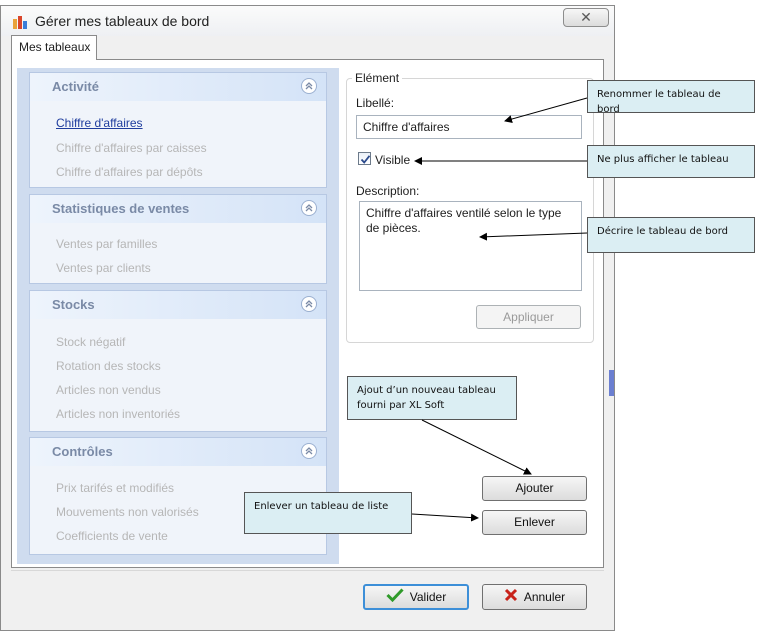  What do you see at coordinates (546, 110) in the screenshot?
I see `arrow-rename` at bounding box center [546, 110].